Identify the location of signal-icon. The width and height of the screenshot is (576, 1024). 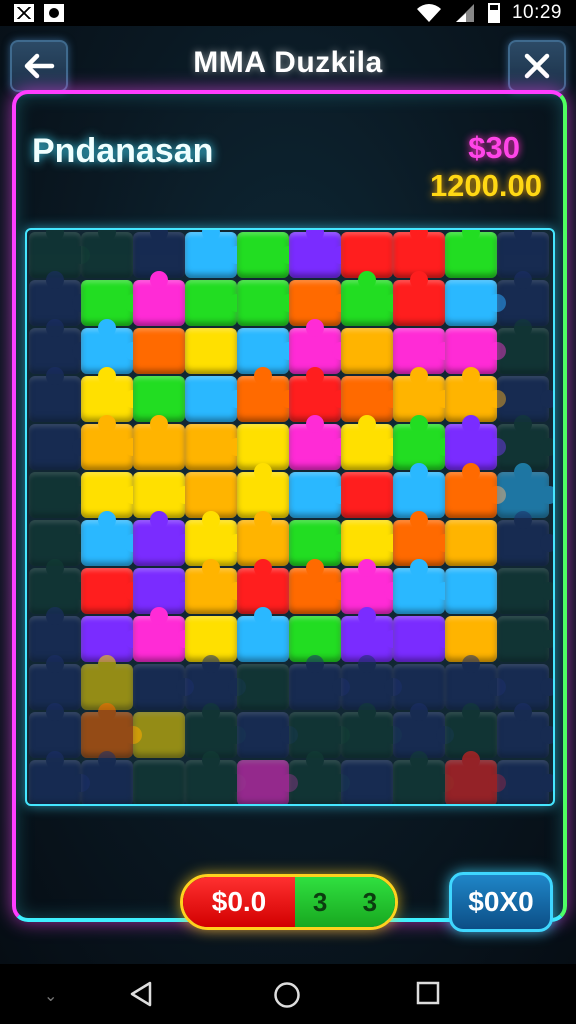
(464, 13).